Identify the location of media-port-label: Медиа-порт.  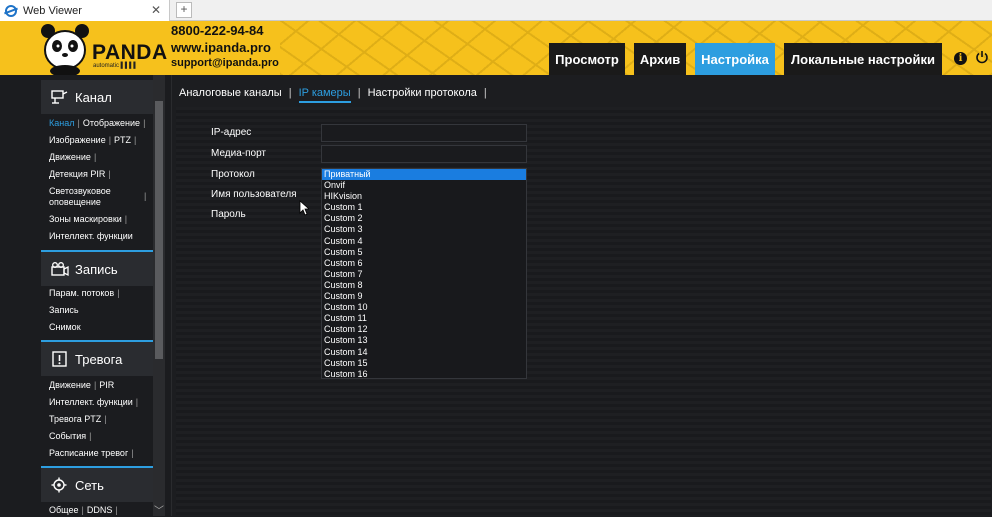
(238, 153).